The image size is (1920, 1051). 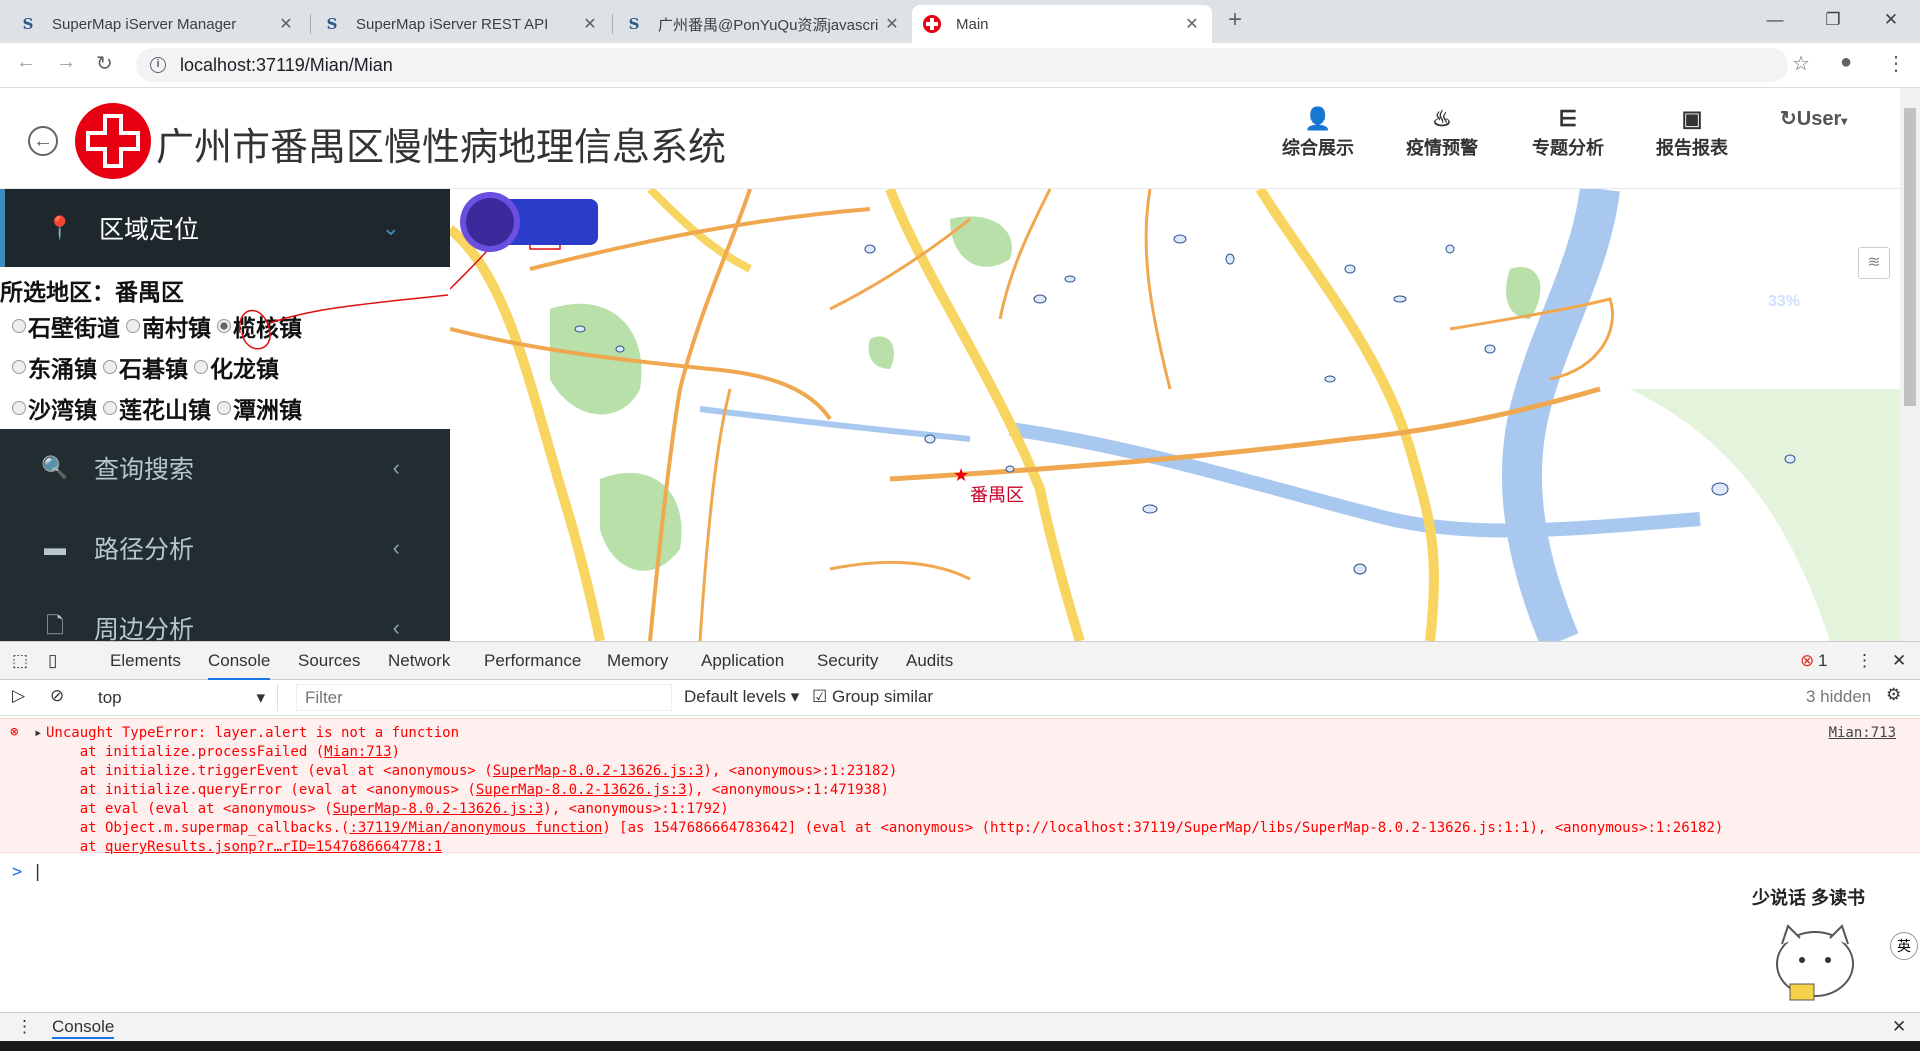 I want to click on tab-elements: Elements, so click(x=145, y=661).